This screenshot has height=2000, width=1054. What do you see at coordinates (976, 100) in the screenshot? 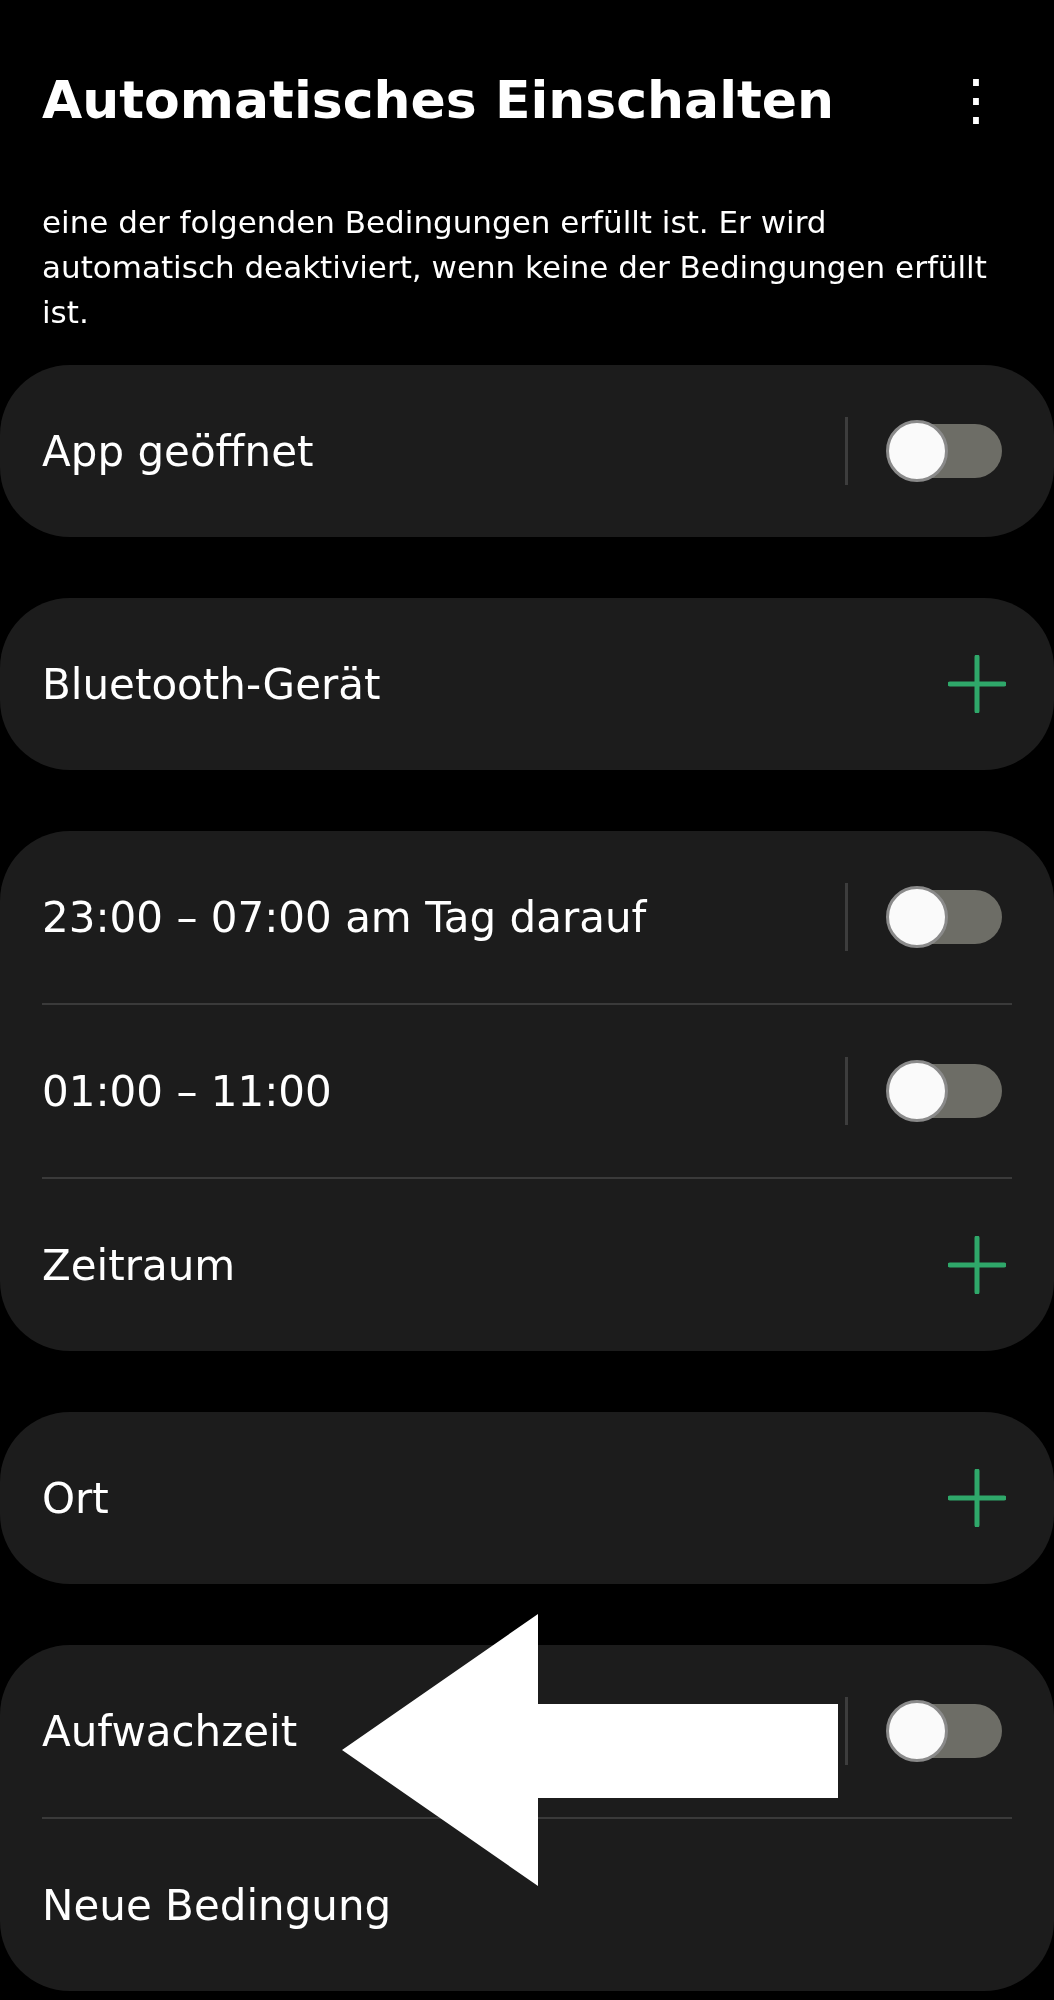
I see `more-options-button: ⋮` at bounding box center [976, 100].